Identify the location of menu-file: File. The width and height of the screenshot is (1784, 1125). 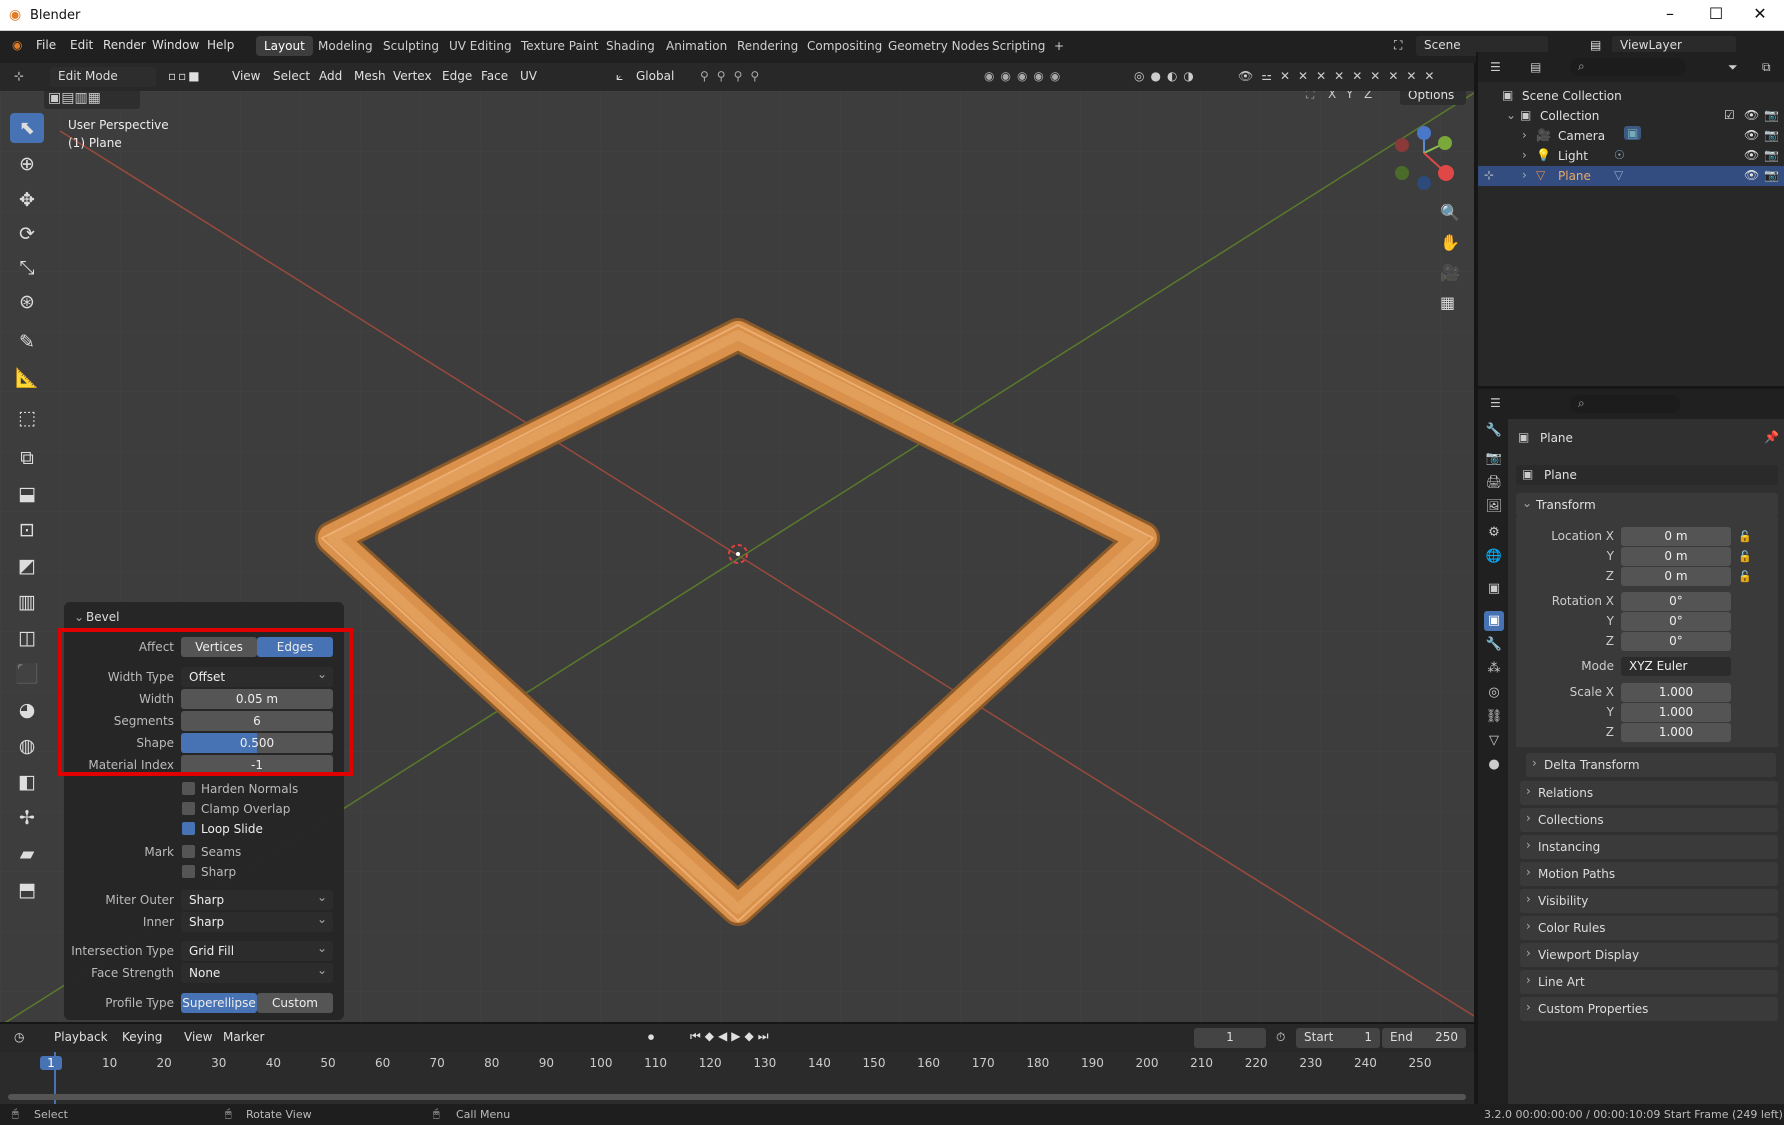
(46, 45).